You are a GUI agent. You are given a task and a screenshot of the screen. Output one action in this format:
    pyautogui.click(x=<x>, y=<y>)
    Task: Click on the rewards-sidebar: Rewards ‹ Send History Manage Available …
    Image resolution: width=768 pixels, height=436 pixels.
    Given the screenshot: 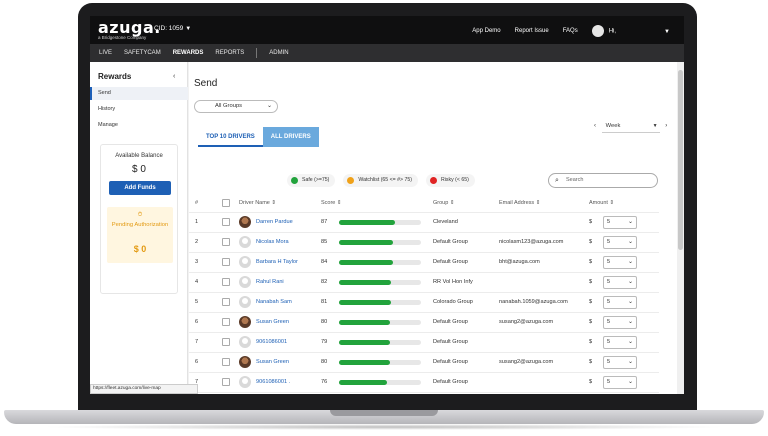 What is the action you would take?
    pyautogui.click(x=139, y=228)
    